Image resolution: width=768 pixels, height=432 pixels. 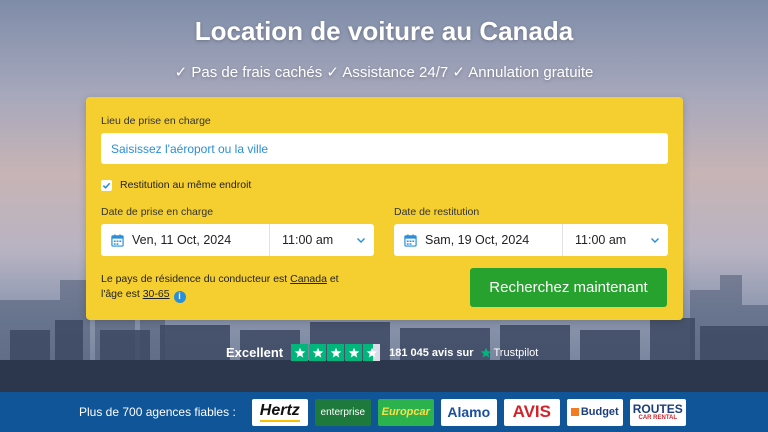 I want to click on europcar-logo: Europcar, so click(x=405, y=412).